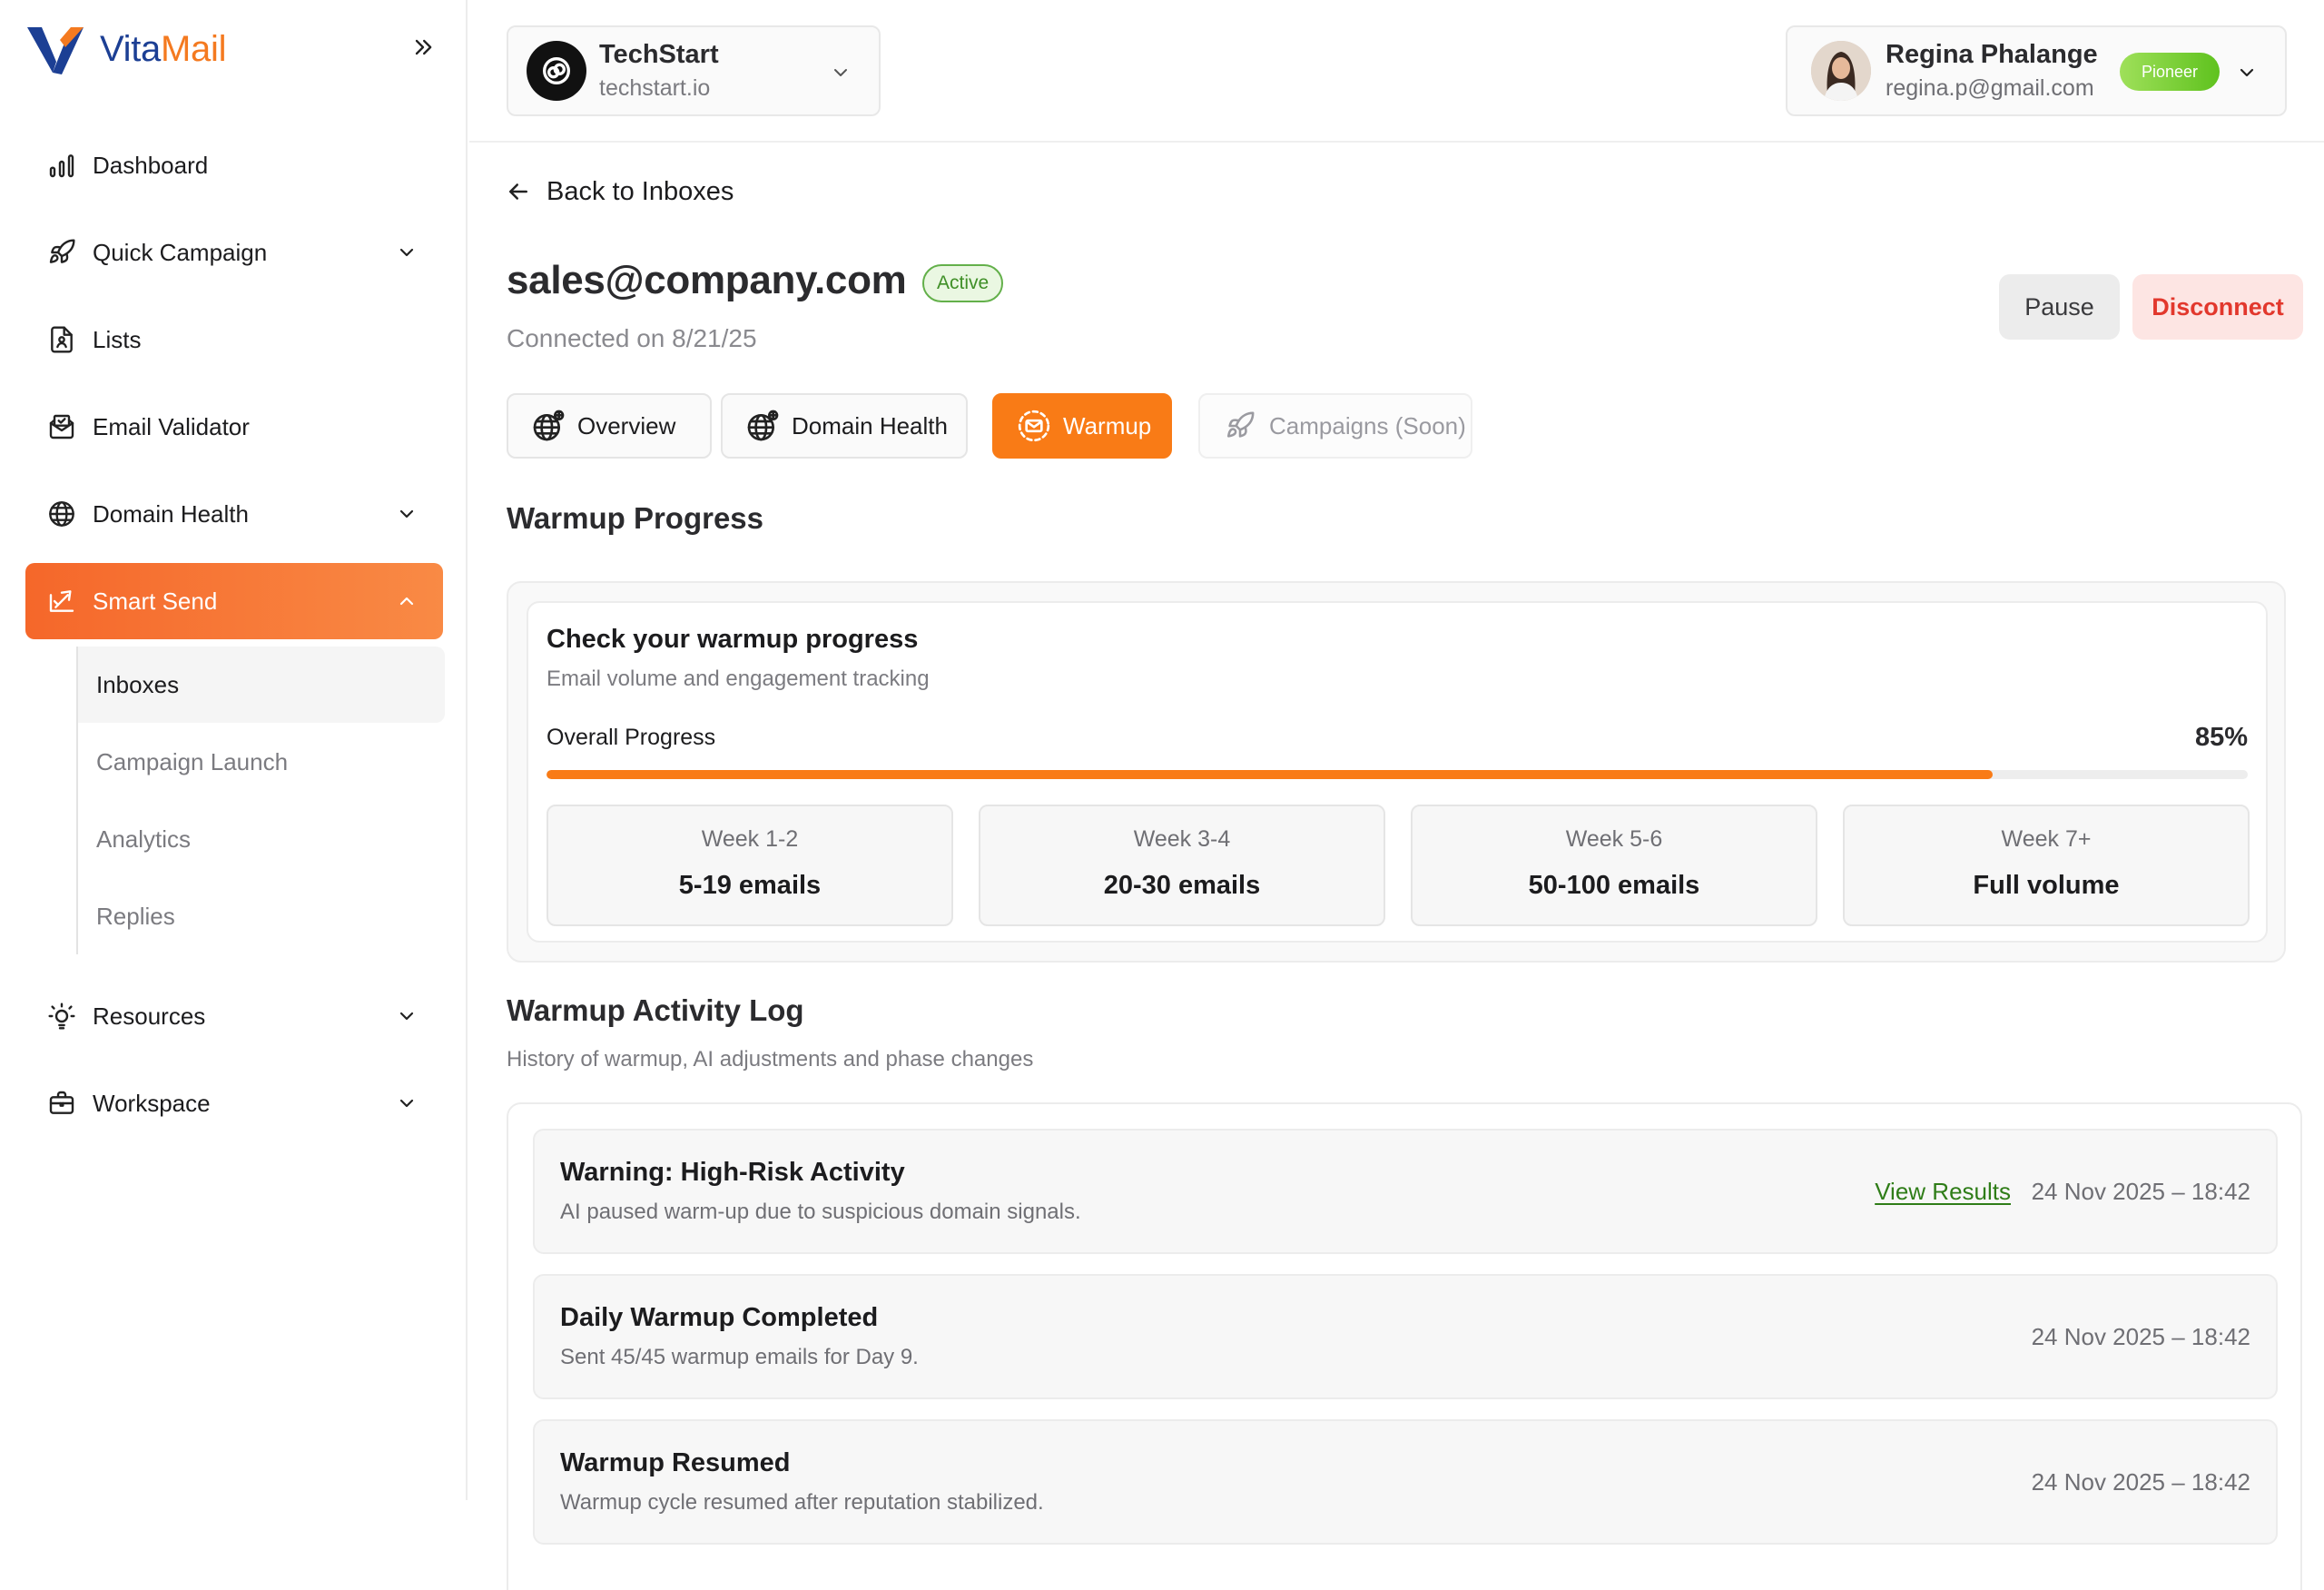 The image size is (2324, 1590). What do you see at coordinates (675, 1462) in the screenshot?
I see `log-title: Warmup Resumed` at bounding box center [675, 1462].